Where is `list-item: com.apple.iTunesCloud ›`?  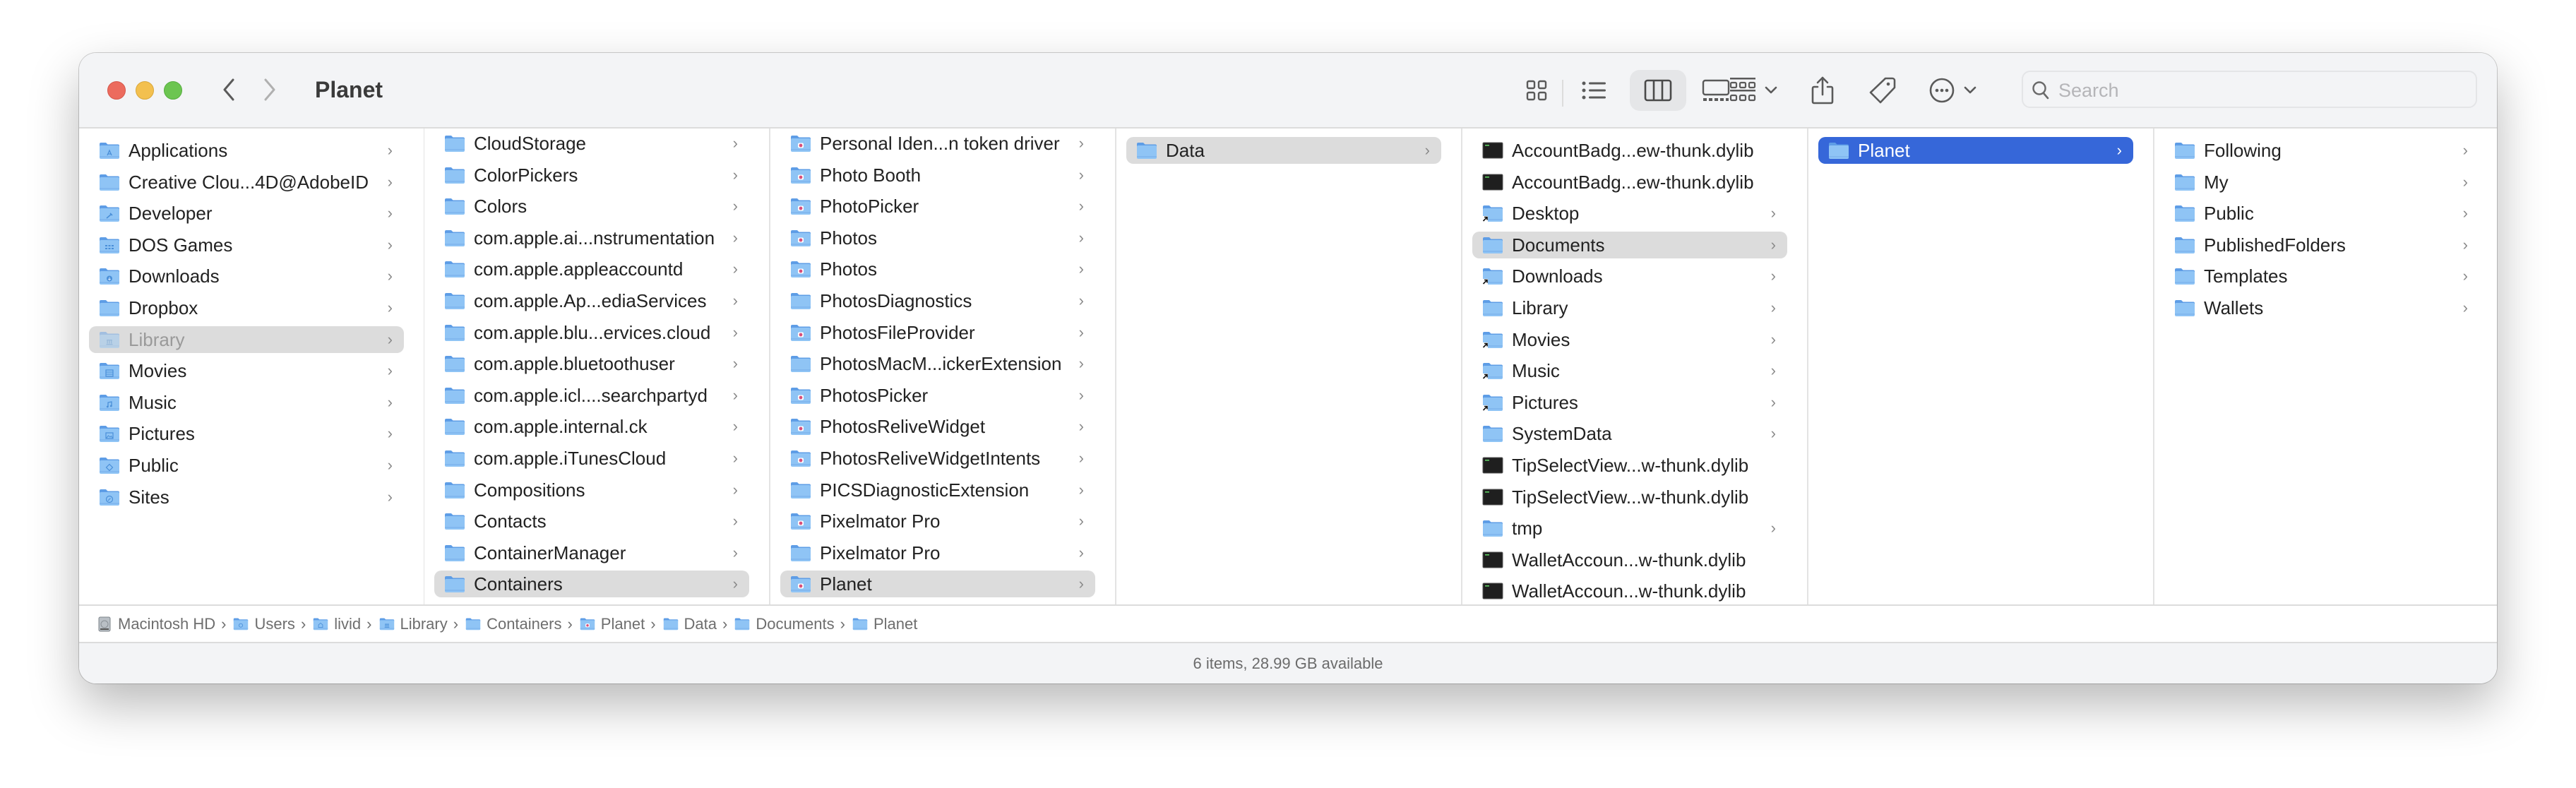 list-item: com.apple.iTunesCloud › is located at coordinates (591, 458).